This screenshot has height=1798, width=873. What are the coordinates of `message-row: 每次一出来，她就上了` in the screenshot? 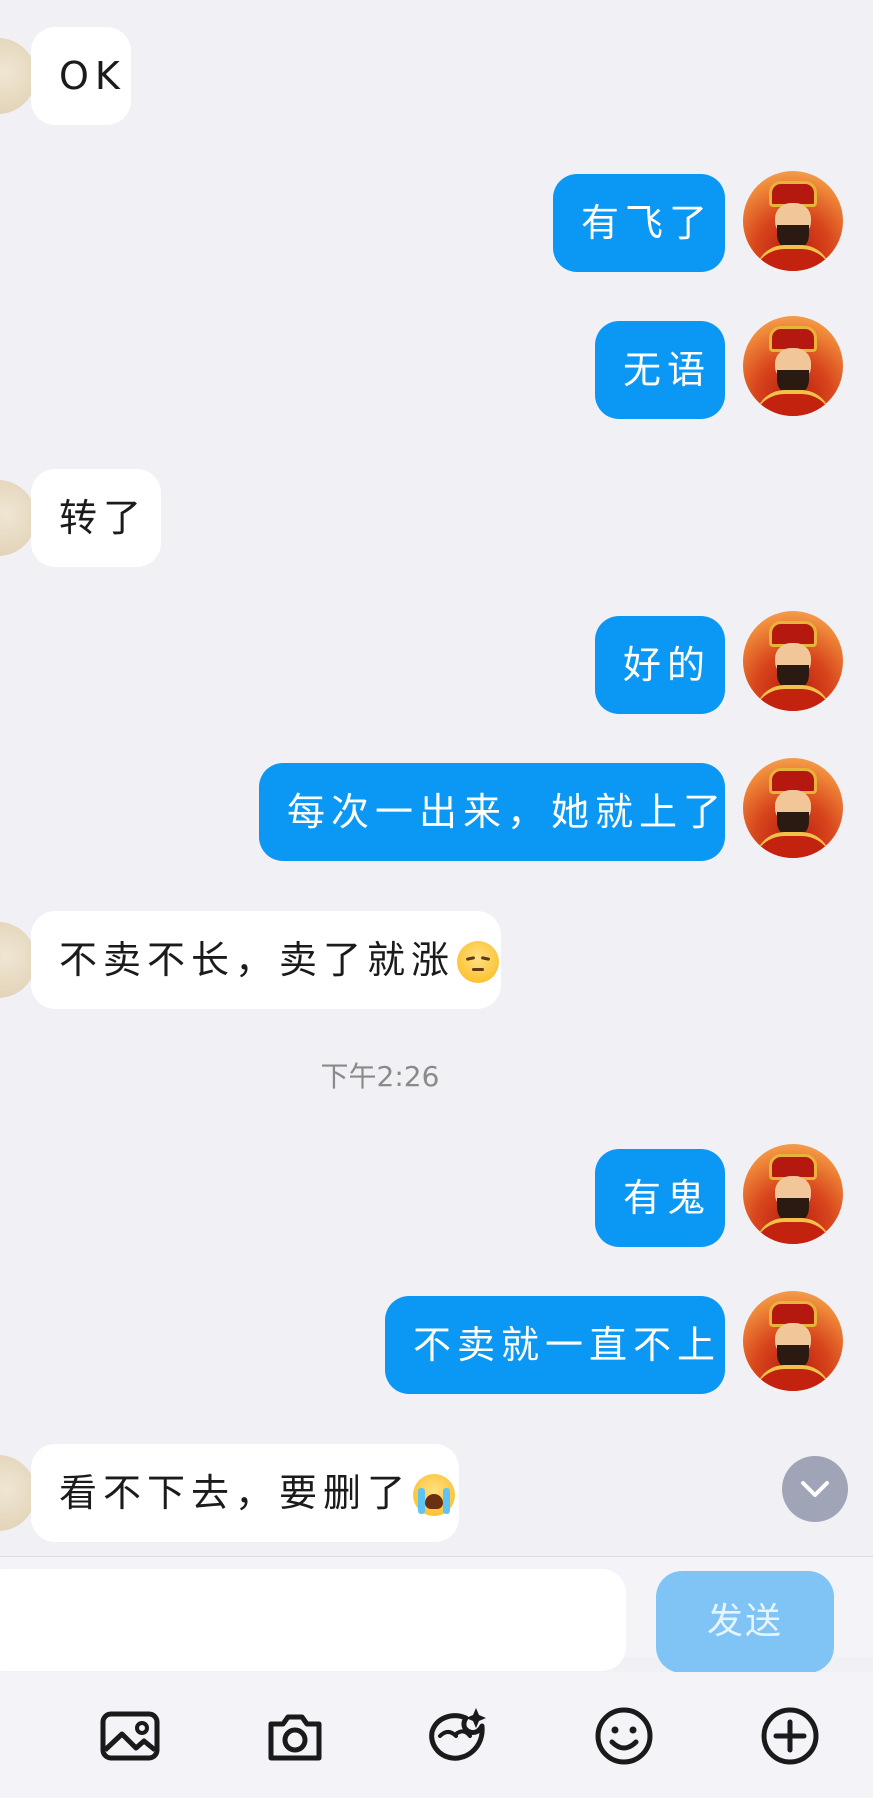 It's located at (436, 809).